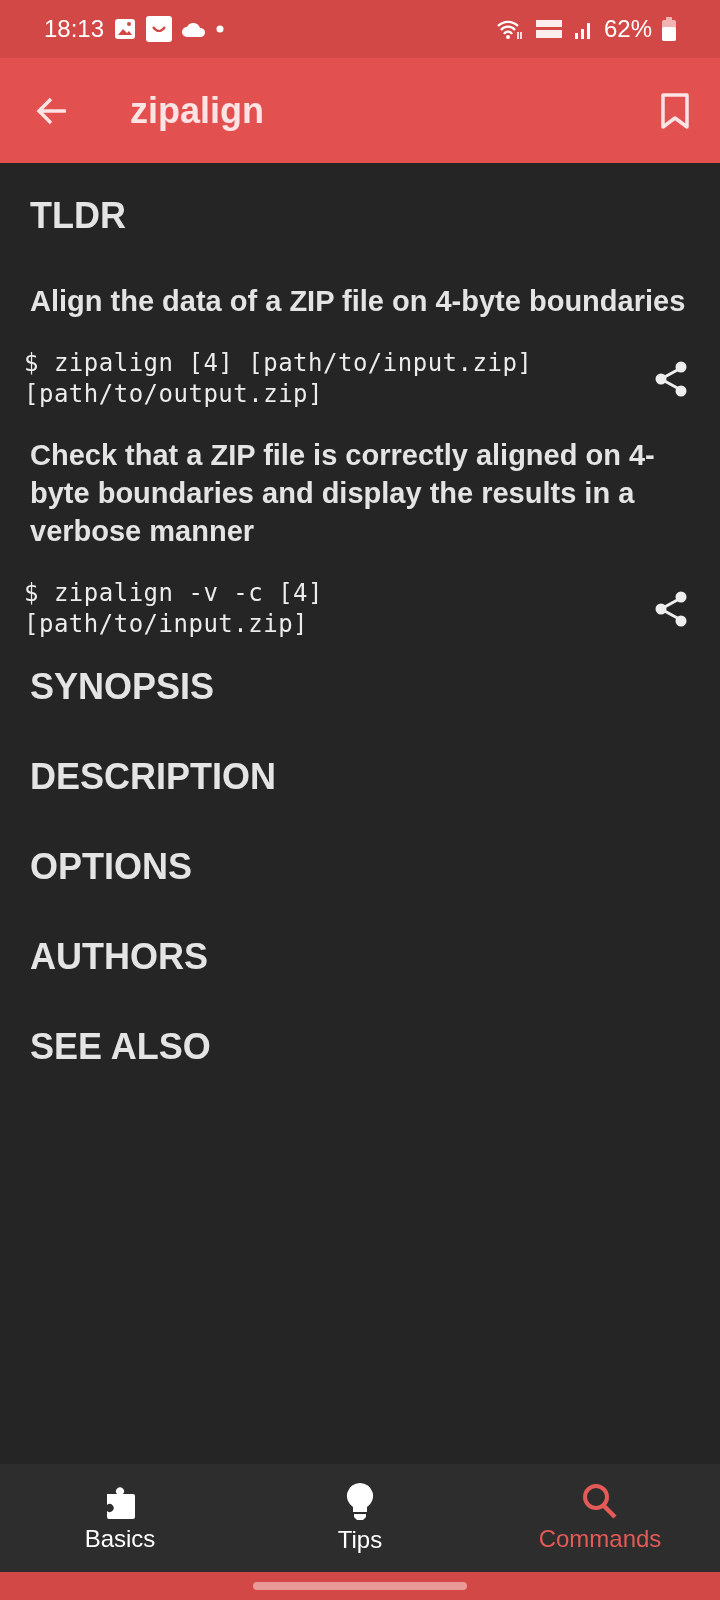 This screenshot has width=720, height=1600. What do you see at coordinates (125, 29) in the screenshot?
I see `gallery-icon` at bounding box center [125, 29].